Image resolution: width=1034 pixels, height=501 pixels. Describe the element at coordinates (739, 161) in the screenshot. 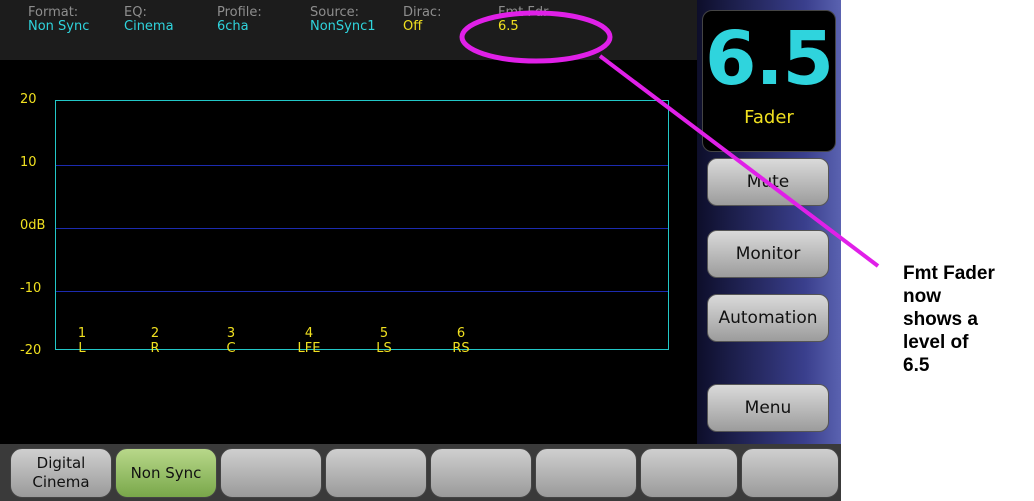

I see `callout-line` at that location.